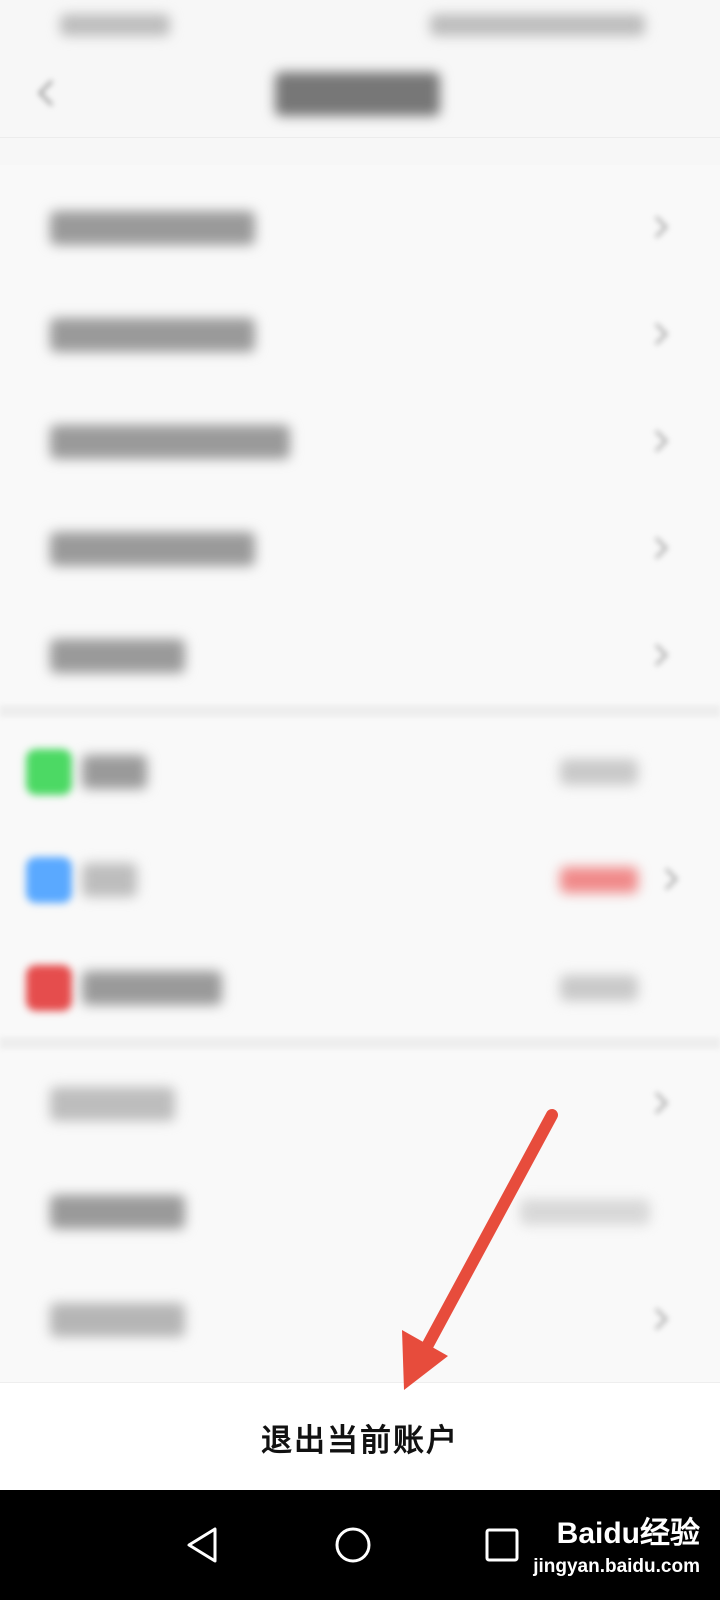 The width and height of the screenshot is (720, 1600). Describe the element at coordinates (616, 1566) in the screenshot. I see `watermark-url: jingyan.baidu.com` at that location.